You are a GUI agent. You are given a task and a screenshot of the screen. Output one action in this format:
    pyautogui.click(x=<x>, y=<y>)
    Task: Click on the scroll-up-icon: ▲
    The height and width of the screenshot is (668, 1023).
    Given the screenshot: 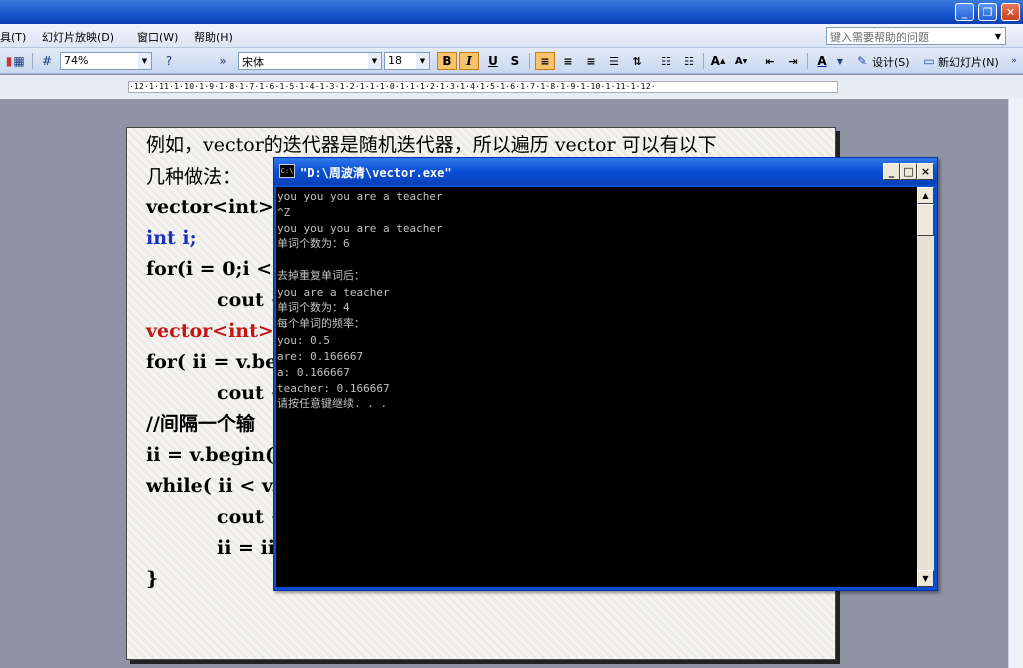 What is the action you would take?
    pyautogui.click(x=925, y=195)
    